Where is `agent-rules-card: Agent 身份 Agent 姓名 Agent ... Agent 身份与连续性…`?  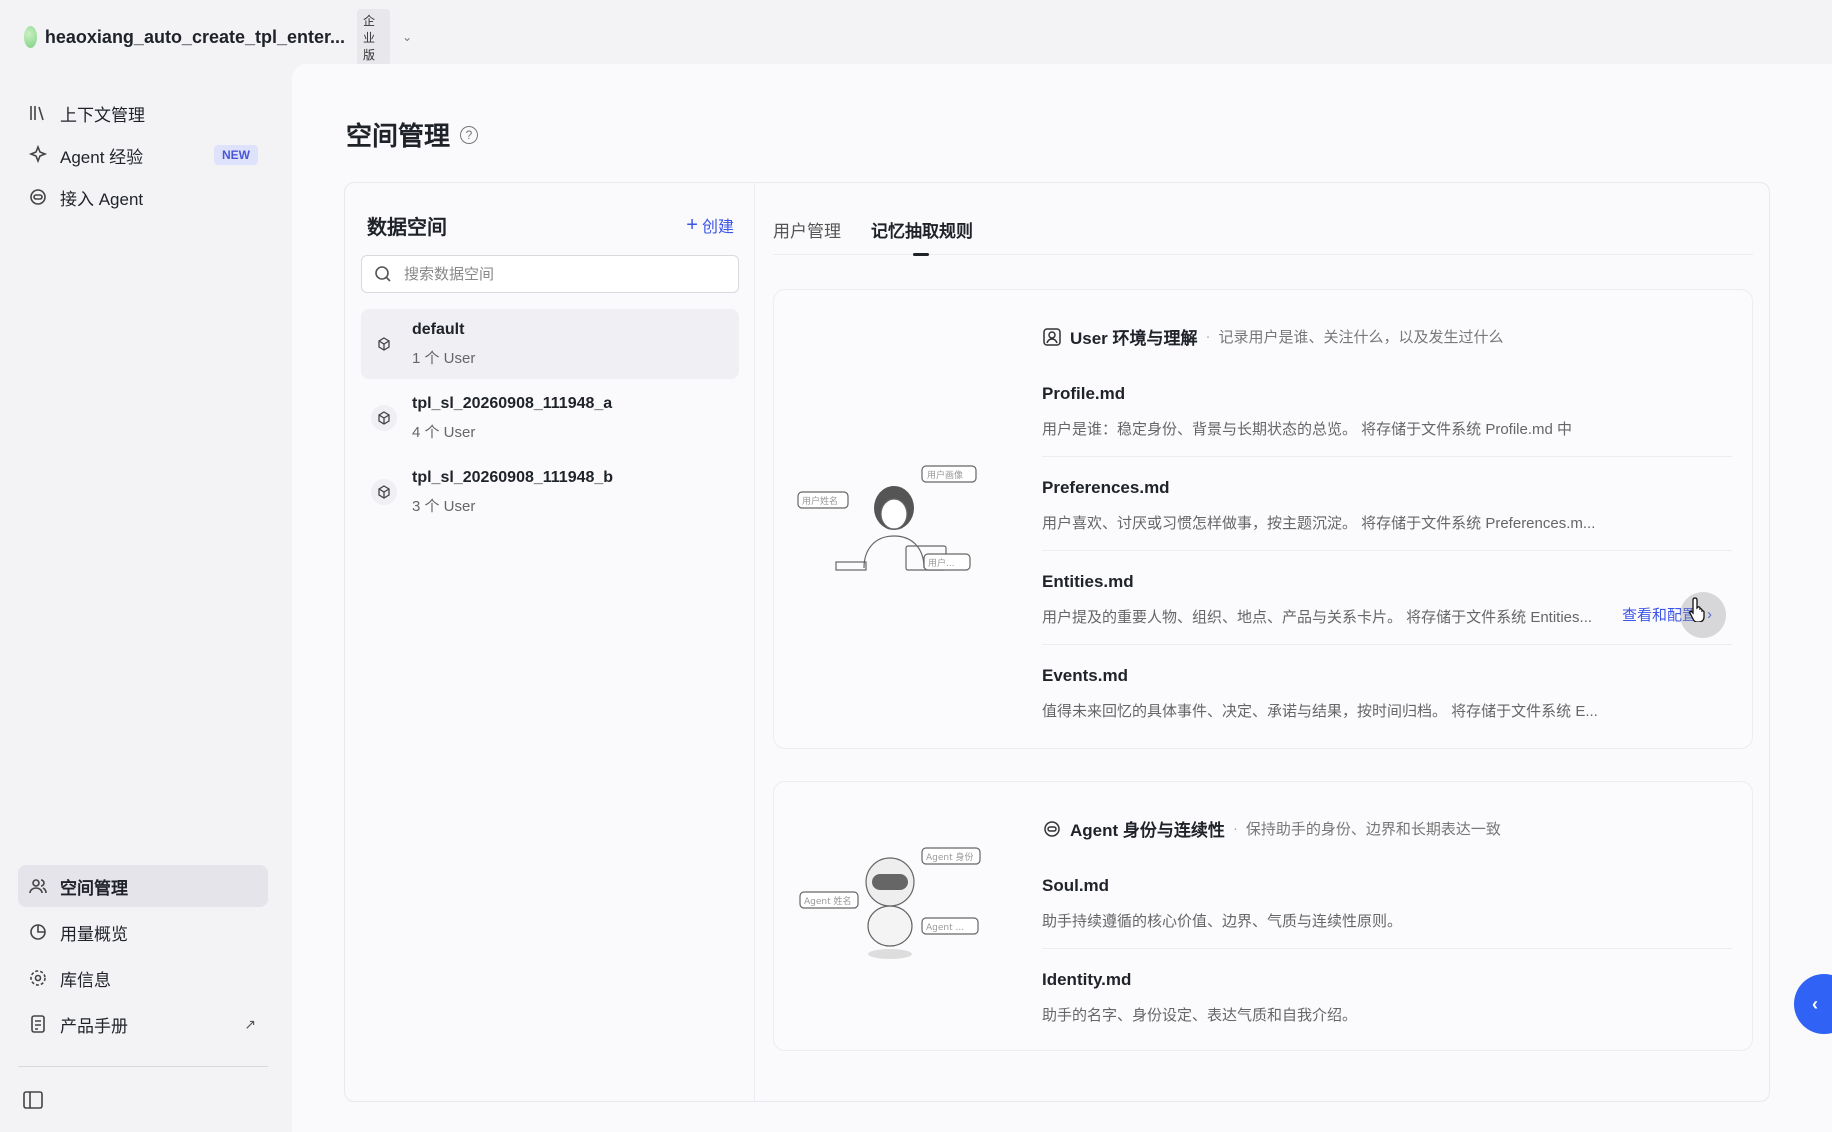 agent-rules-card: Agent 身份 Agent 姓名 Agent ... Agent 身份与连续性… is located at coordinates (1263, 916).